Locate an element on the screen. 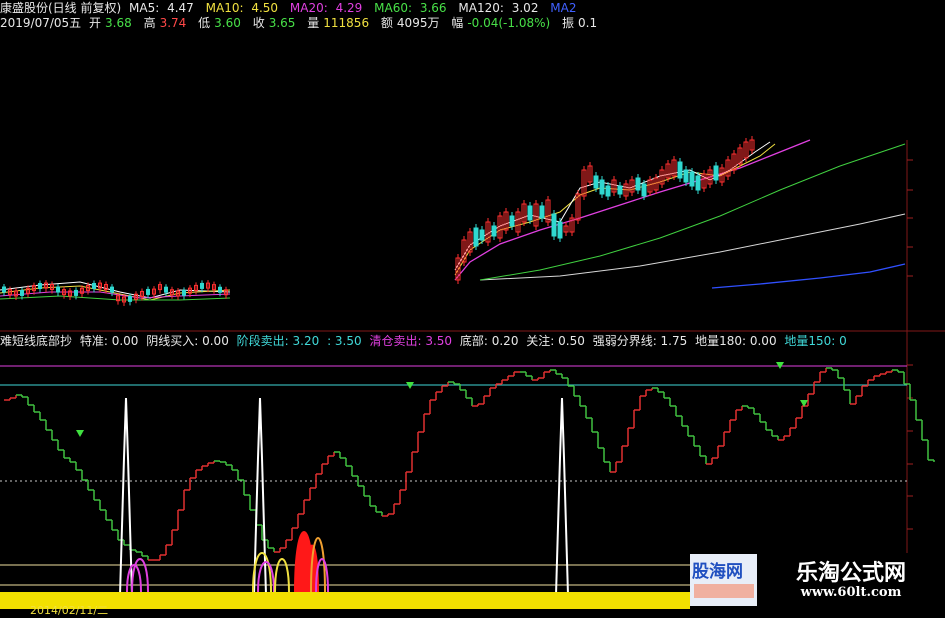  ma-blue-line is located at coordinates (808, 276).